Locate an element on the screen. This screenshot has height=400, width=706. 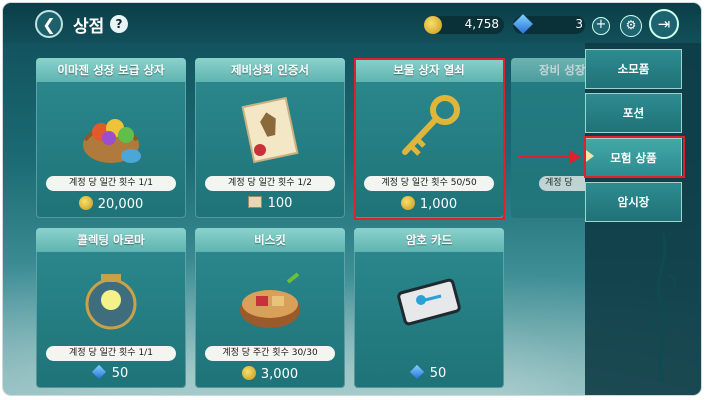
shop-item-card: 암호 카드 50 is located at coordinates (429, 308).